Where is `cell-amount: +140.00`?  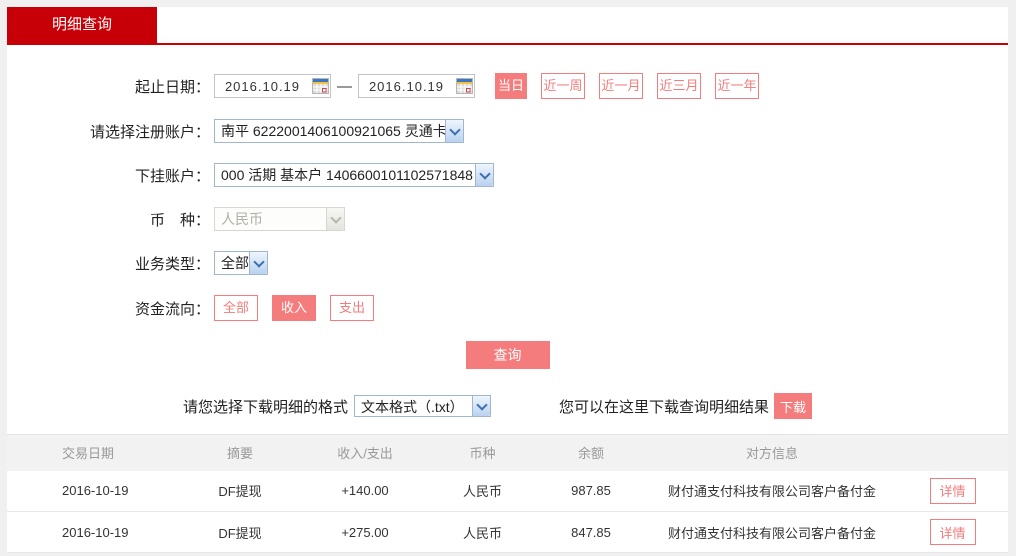 cell-amount: +140.00 is located at coordinates (365, 491).